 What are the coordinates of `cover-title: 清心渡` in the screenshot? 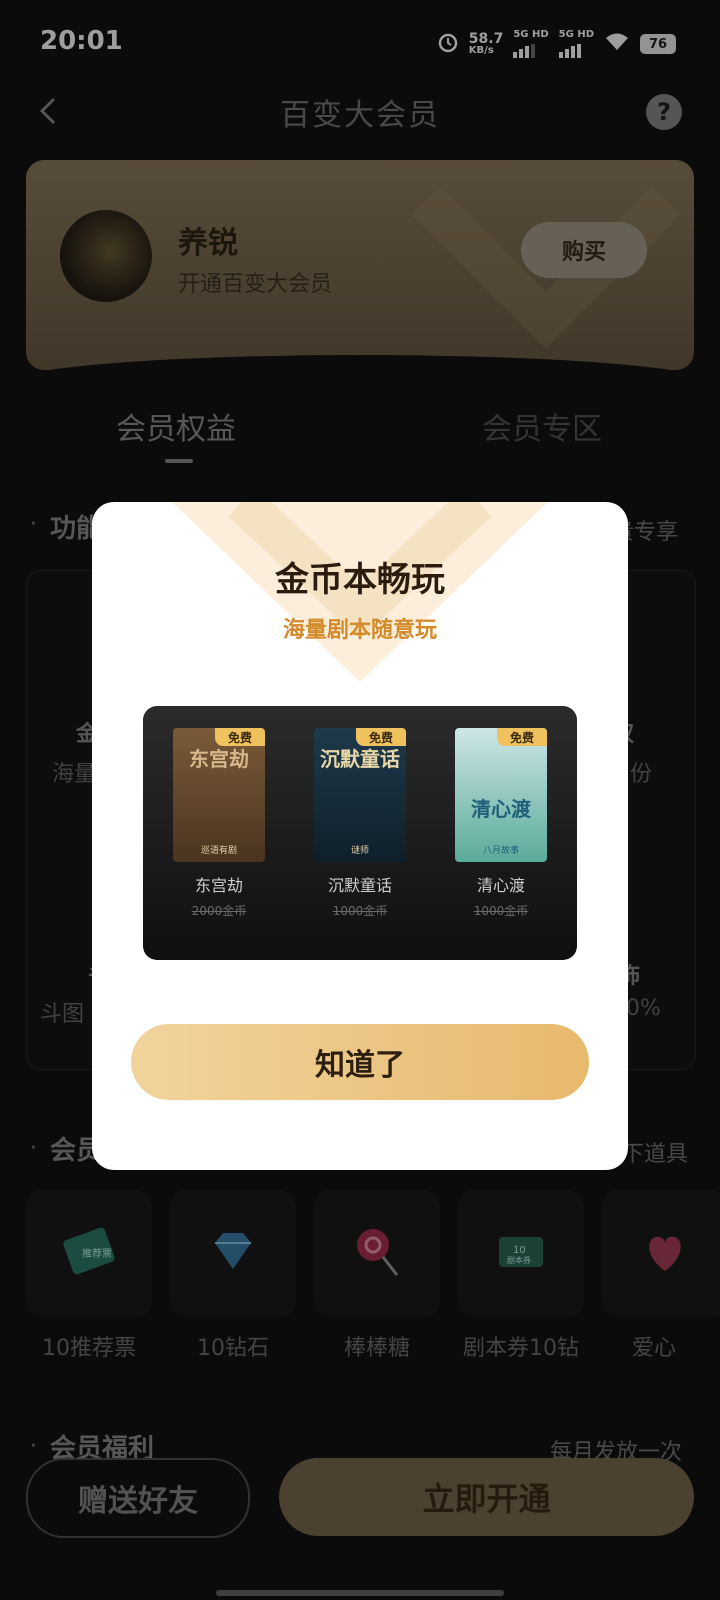 It's located at (501, 809).